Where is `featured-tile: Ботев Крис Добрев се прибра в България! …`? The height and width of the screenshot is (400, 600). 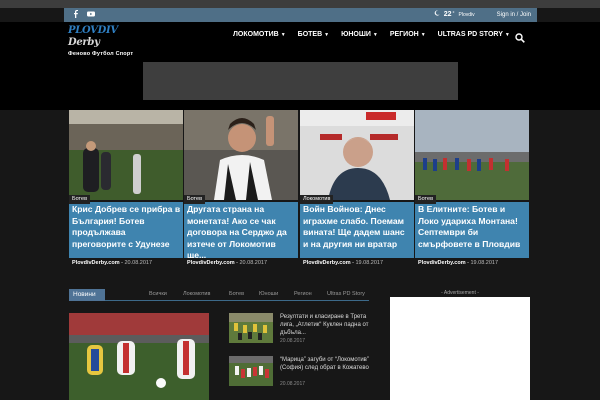 featured-tile: Ботев Крис Добрев се прибра в България! … is located at coordinates (126, 189).